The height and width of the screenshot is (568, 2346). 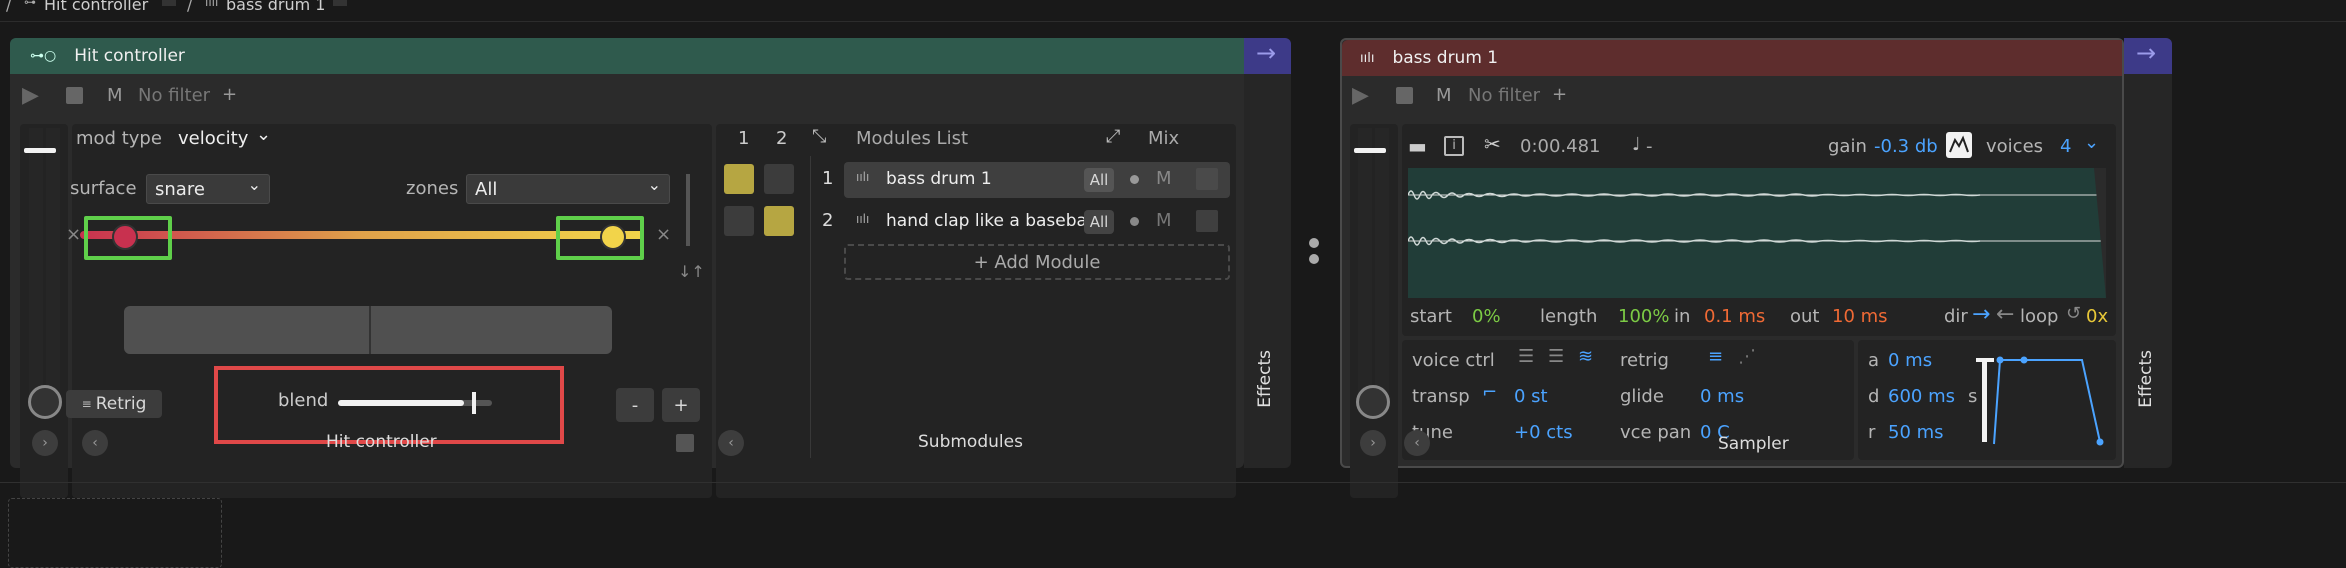 I want to click on sustain-slider, so click(x=1984, y=401).